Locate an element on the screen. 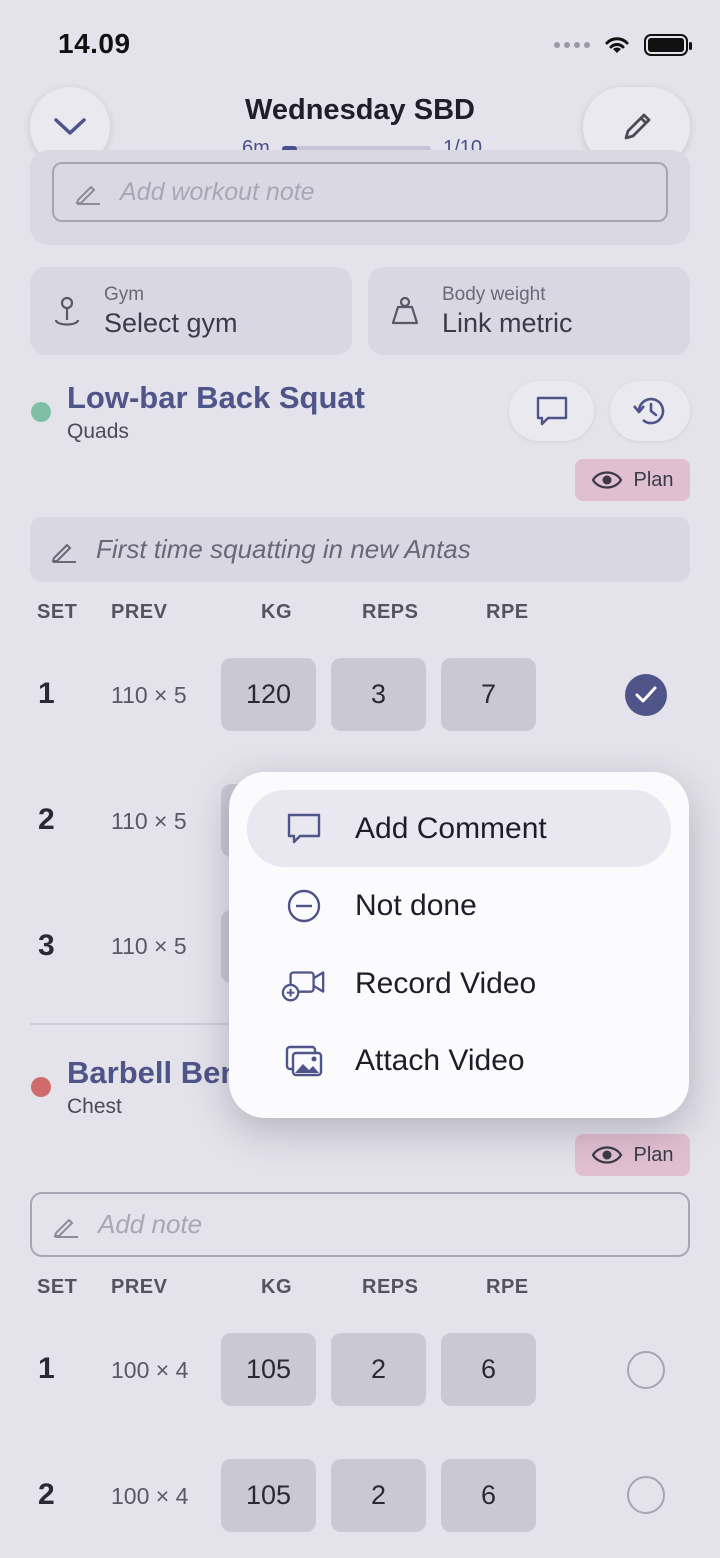  exercise-comment-button is located at coordinates (551, 411).